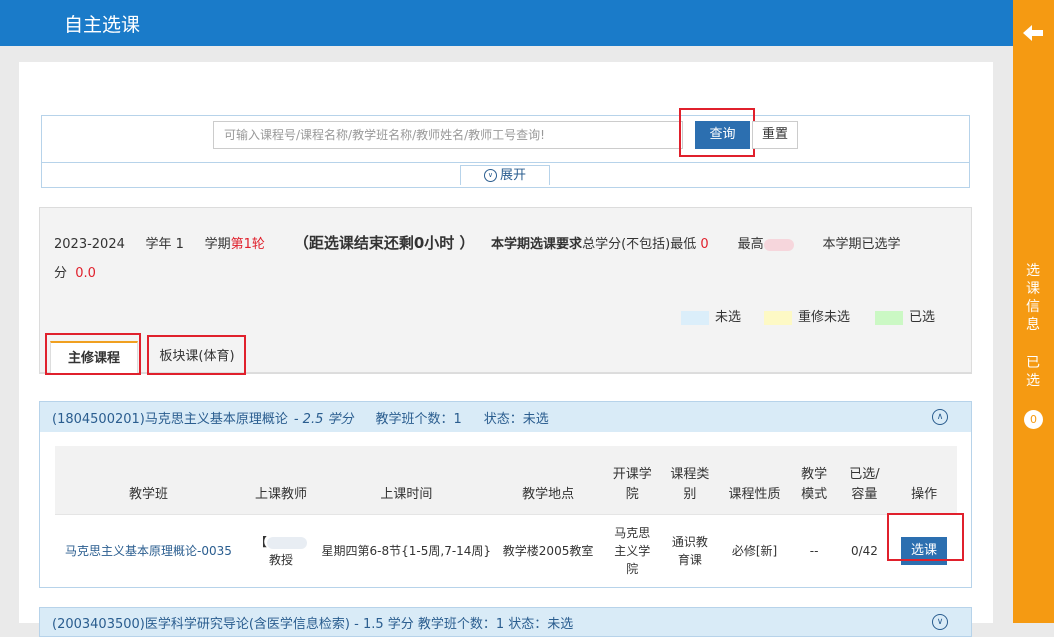 This screenshot has width=1054, height=637. Describe the element at coordinates (940, 622) in the screenshot. I see `collapse-icon: ∨` at that location.